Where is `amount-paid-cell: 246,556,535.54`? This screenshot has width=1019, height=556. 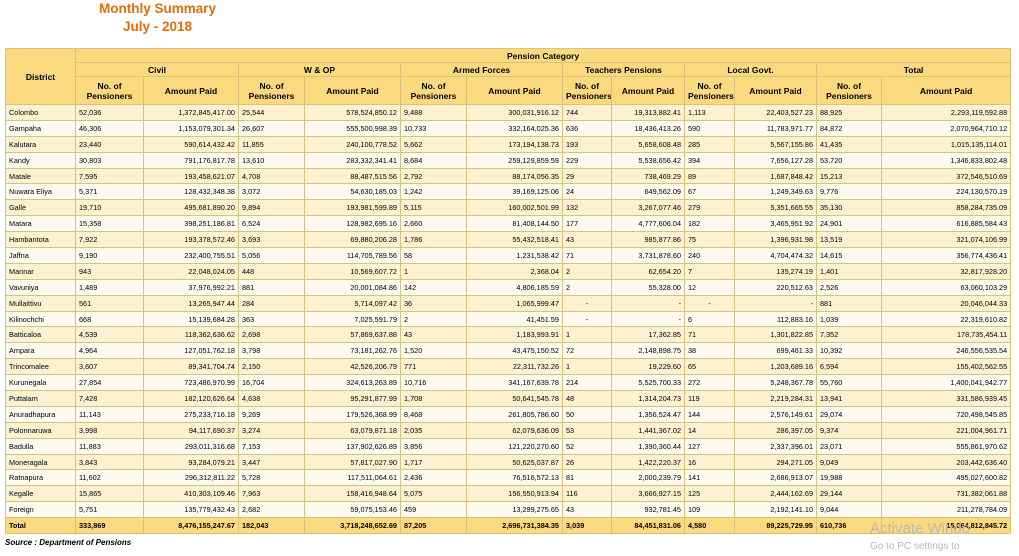
amount-paid-cell: 246,556,535.54 is located at coordinates (946, 351).